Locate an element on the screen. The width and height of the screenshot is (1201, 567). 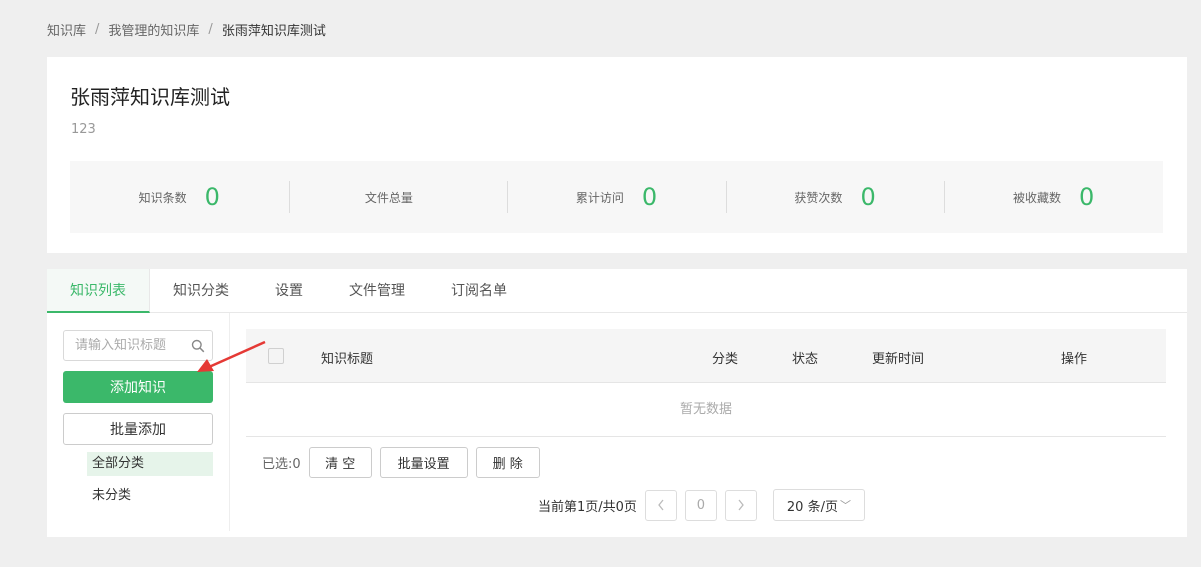
prev-page-button is located at coordinates (660, 505).